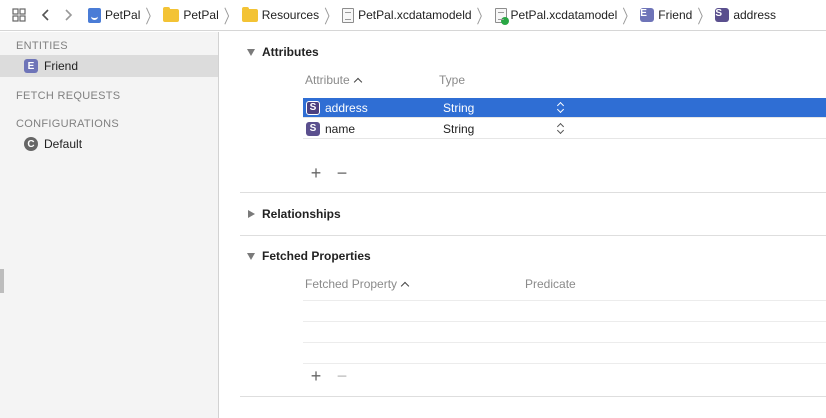 This screenshot has width=826, height=418. I want to click on sidebar-item-default: C Default, so click(109, 144).